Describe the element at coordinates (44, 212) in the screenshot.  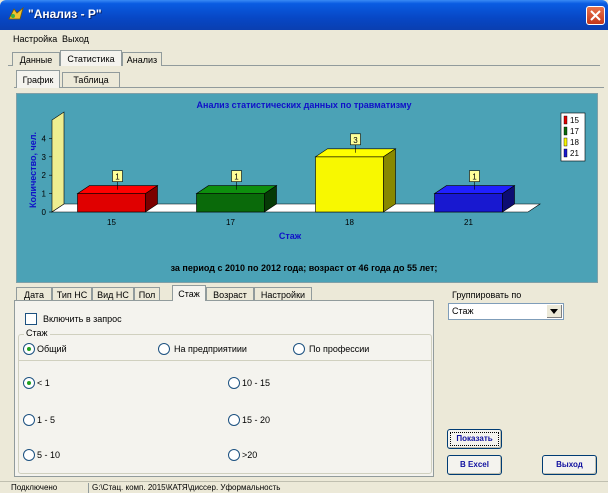
I see `y-tick-label: 0` at that location.